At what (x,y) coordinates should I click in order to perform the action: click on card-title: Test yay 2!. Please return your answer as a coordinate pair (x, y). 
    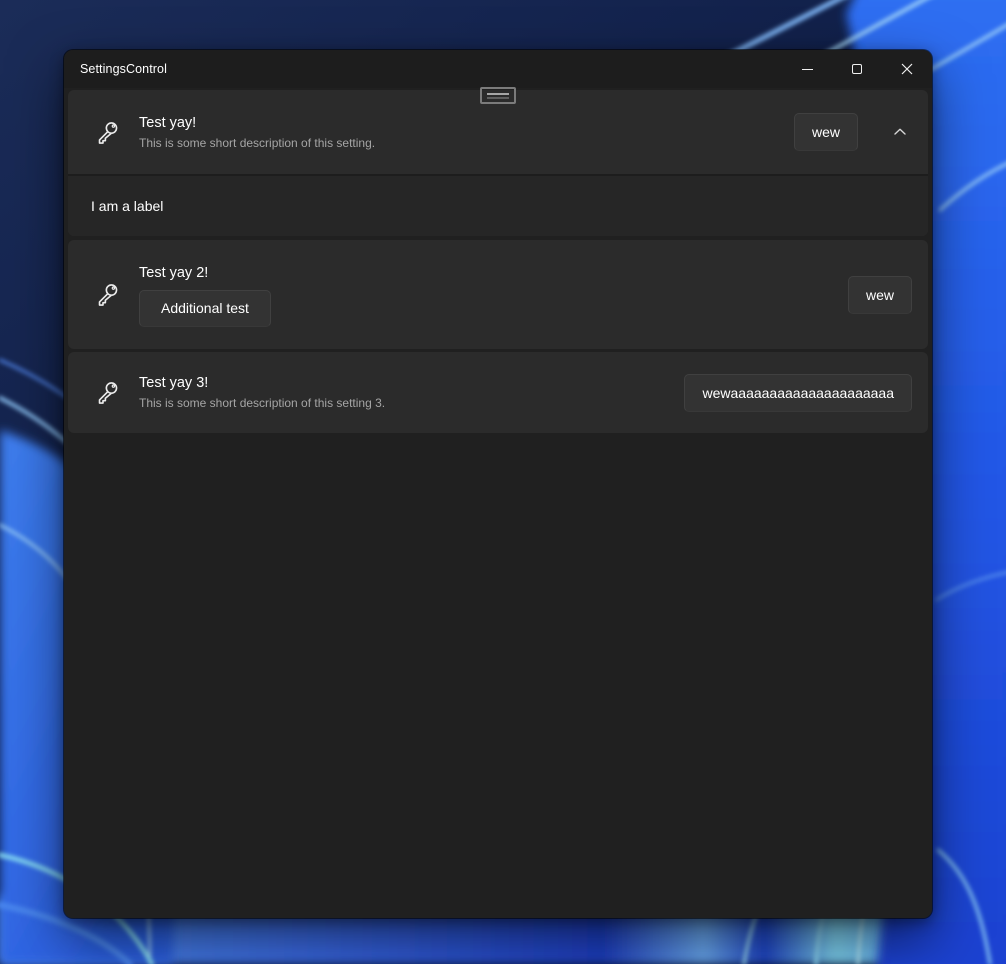
    Looking at the image, I should click on (174, 272).